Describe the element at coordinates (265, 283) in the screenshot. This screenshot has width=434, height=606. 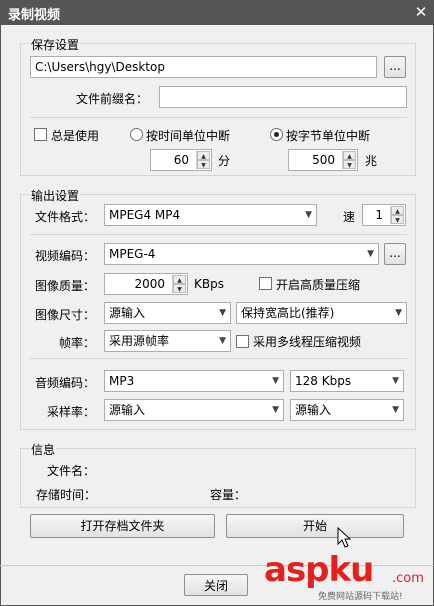
I see `hq-compress-checkbox` at that location.